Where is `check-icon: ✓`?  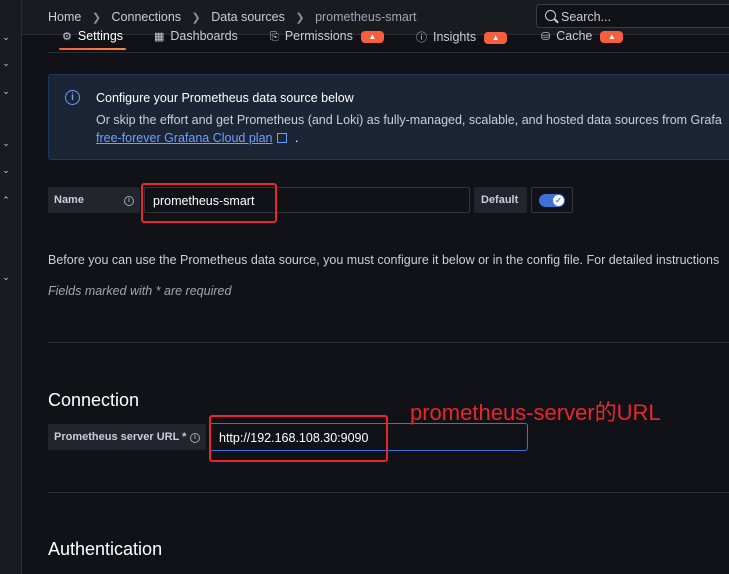 check-icon: ✓ is located at coordinates (558, 200).